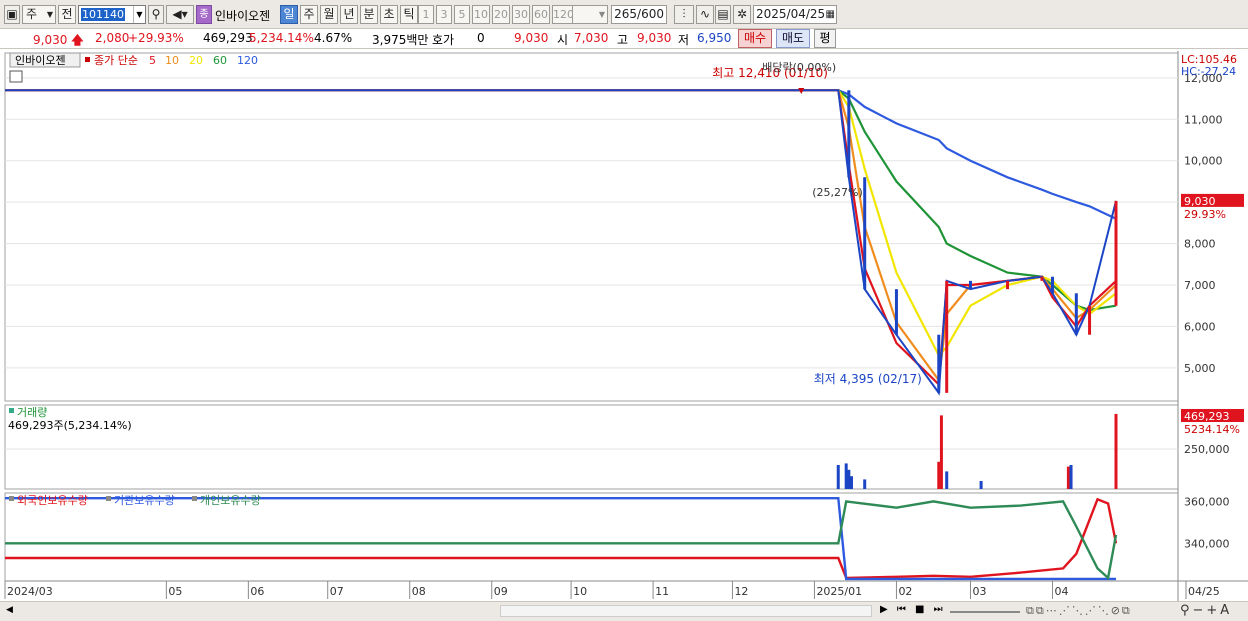 The height and width of the screenshot is (621, 1248). Describe the element at coordinates (87, 59) in the screenshot. I see `indicator-marker` at that location.